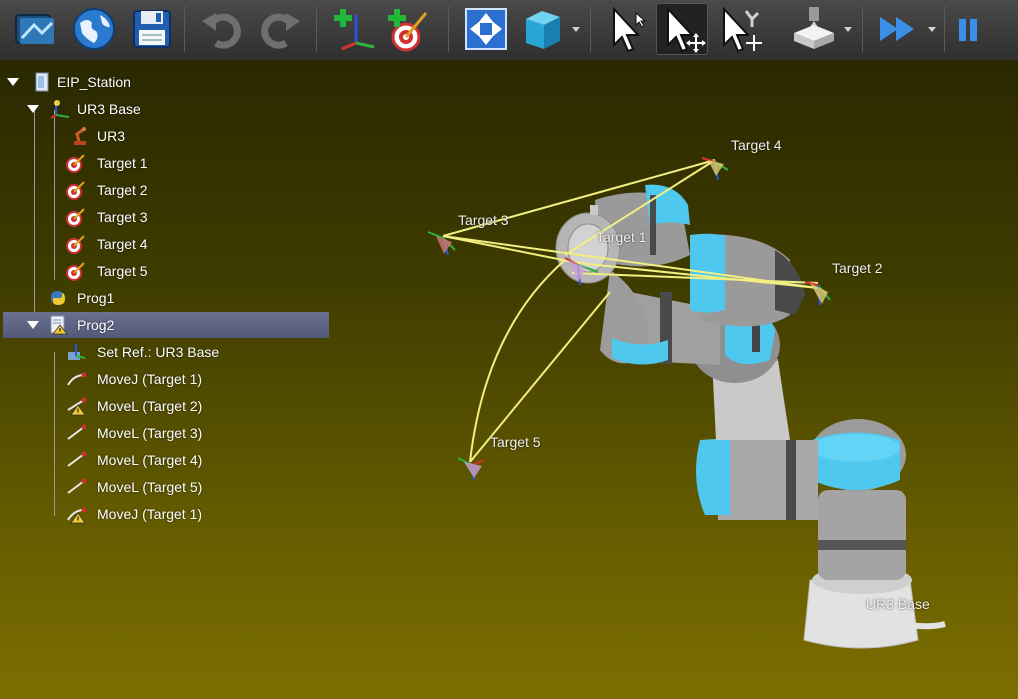 The image size is (1018, 699). I want to click on python-icon, so click(58, 298).